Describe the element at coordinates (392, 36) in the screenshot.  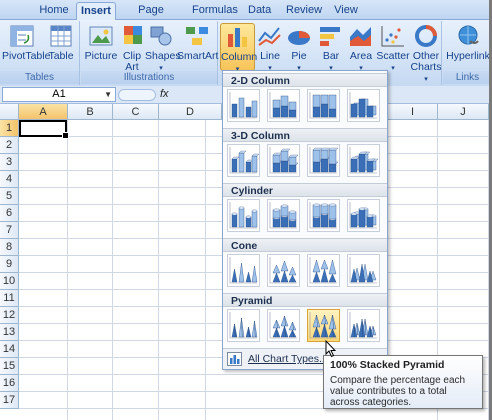
I see `scatter-chart-icon` at that location.